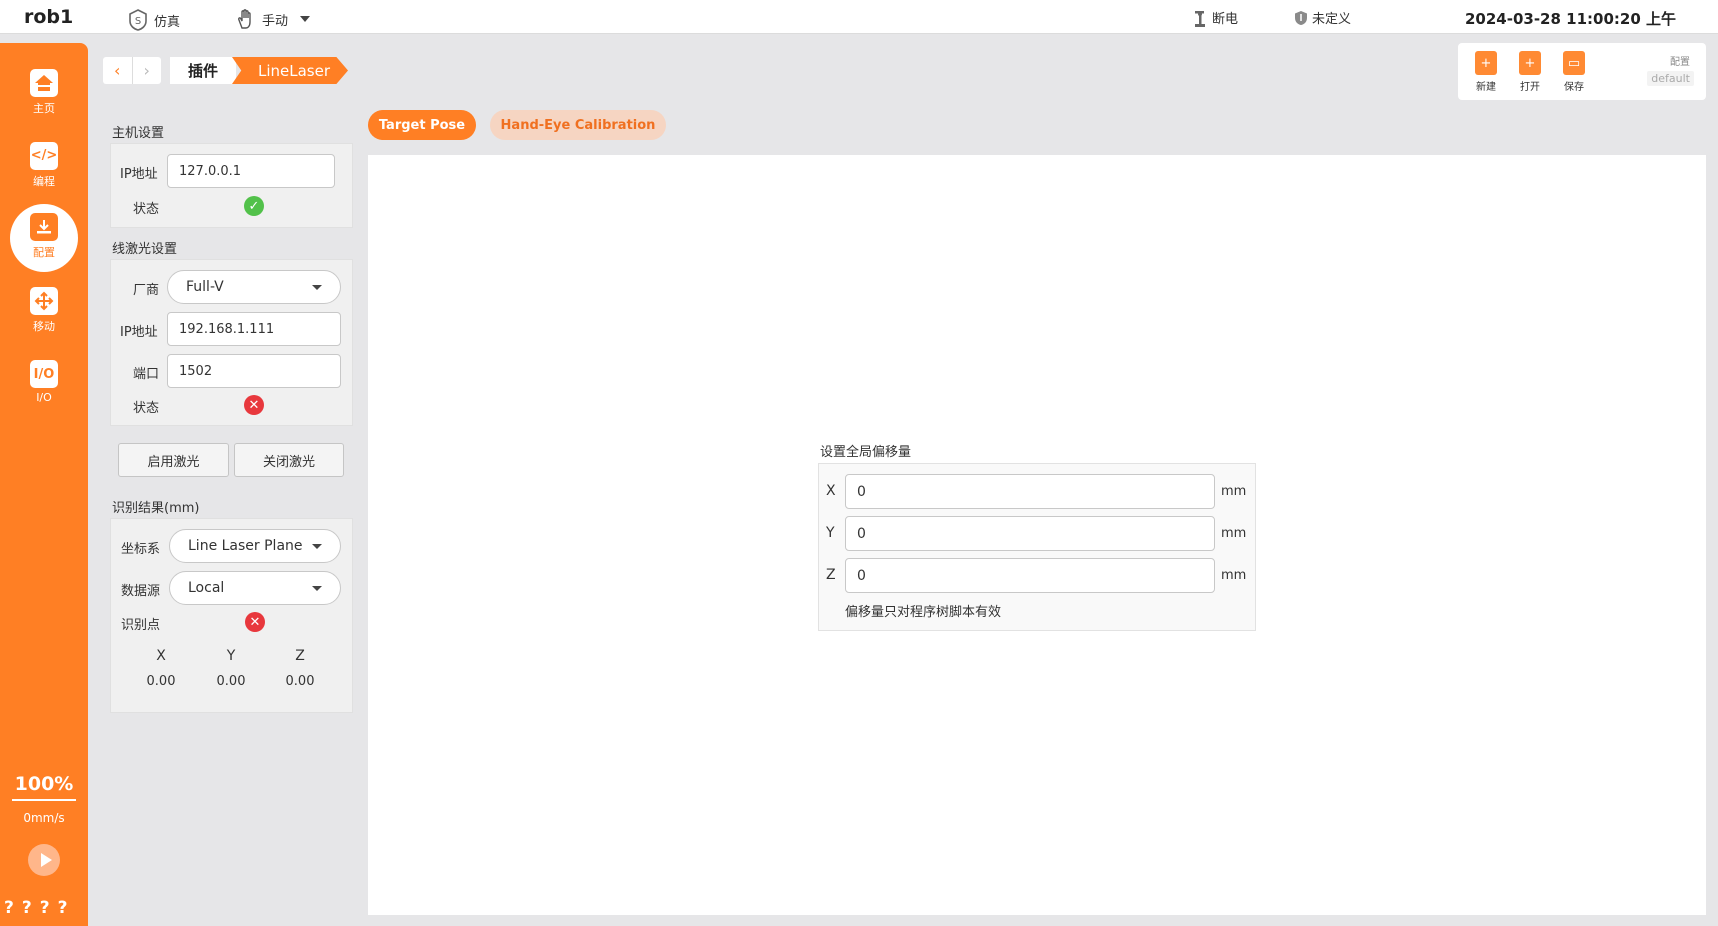  Describe the element at coordinates (1301, 17) in the screenshot. I see `safety-shield-icon` at that location.